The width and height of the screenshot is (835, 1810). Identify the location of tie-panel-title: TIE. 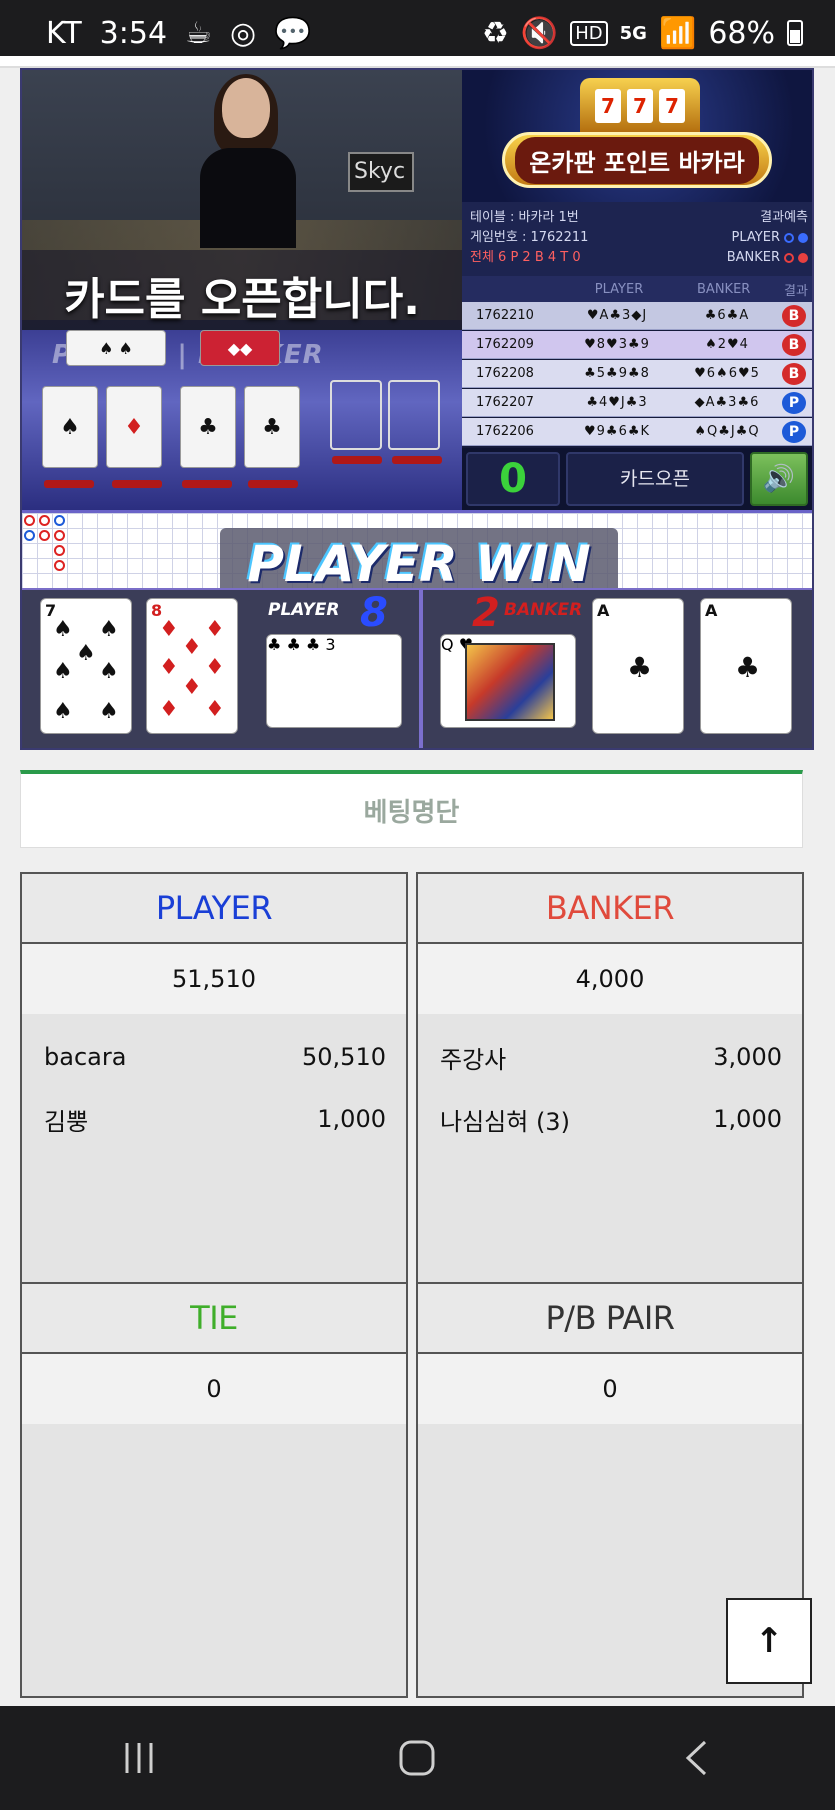
(214, 1319).